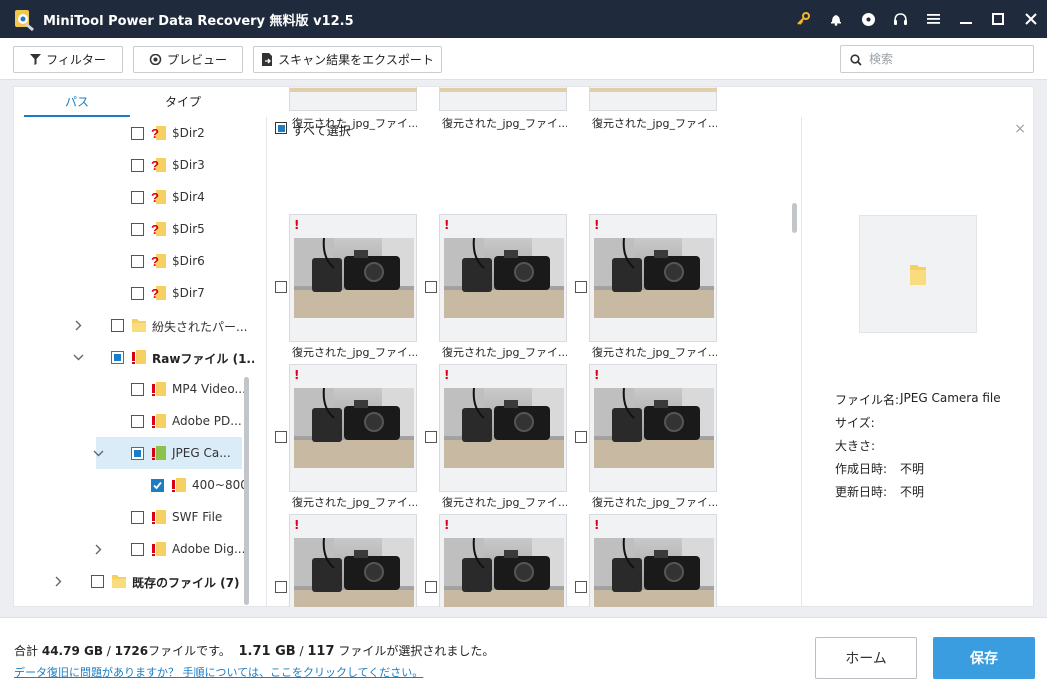 The image size is (1047, 694). Describe the element at coordinates (347, 59) in the screenshot. I see `export-button: スキャン結果をエクスポート` at that location.